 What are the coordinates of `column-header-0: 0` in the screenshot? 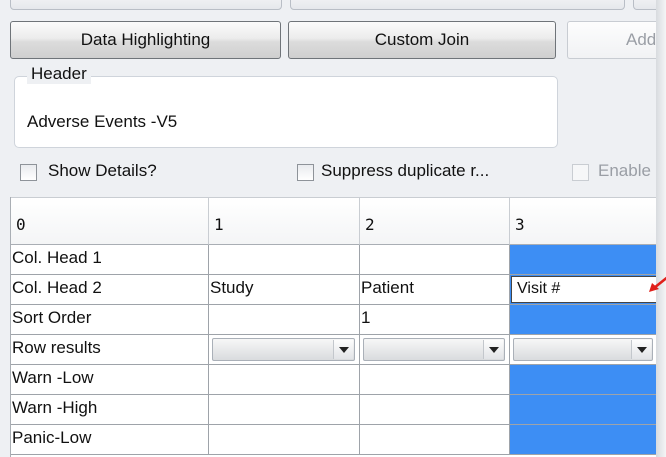 It's located at (110, 221).